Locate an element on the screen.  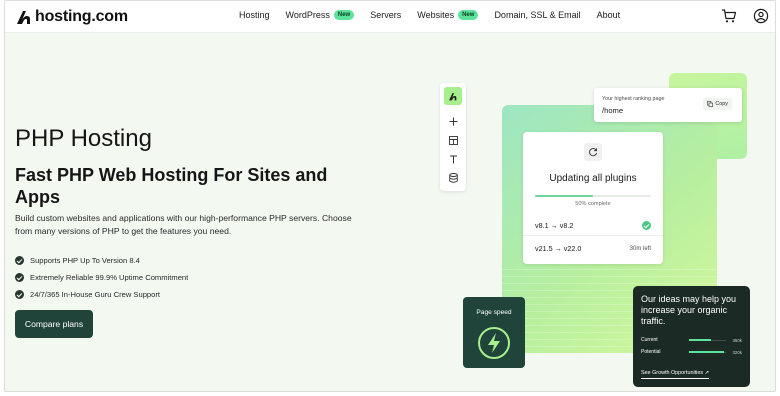
nav-item-wordpress: WordPress New is located at coordinates (320, 15).